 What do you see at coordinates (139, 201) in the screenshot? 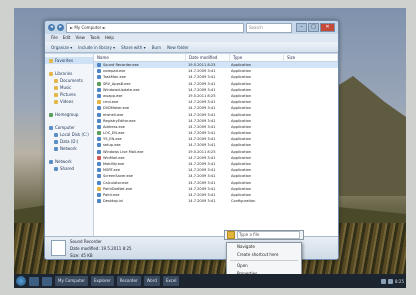
I see `file-name-cell: Desktop.ini` at bounding box center [139, 201].